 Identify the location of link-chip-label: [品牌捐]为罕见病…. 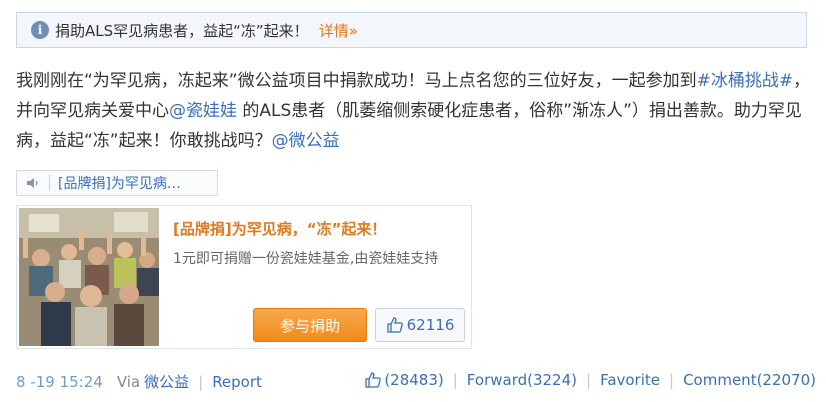
(119, 184).